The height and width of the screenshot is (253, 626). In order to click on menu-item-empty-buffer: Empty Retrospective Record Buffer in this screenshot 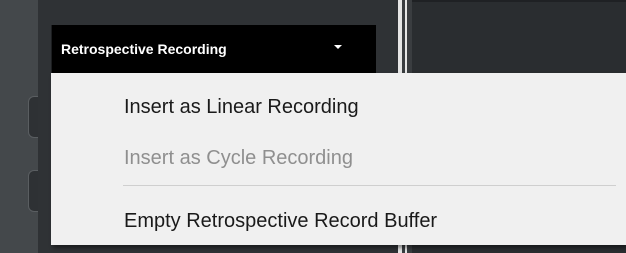, I will do `click(338, 221)`.